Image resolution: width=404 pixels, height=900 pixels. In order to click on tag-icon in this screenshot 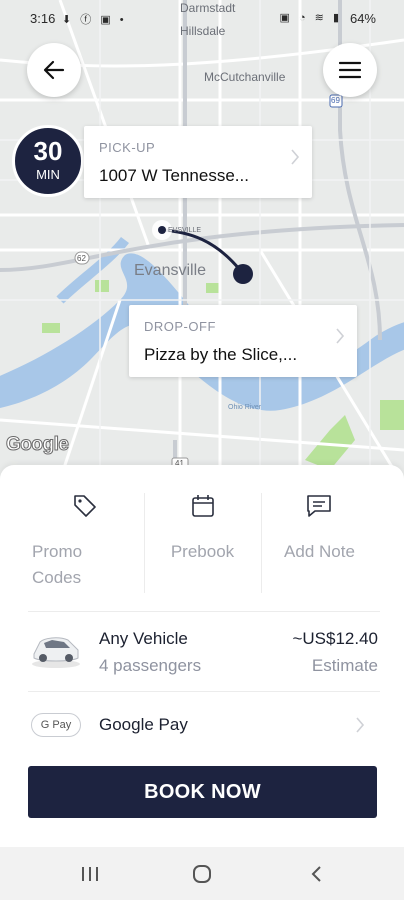, I will do `click(85, 506)`.